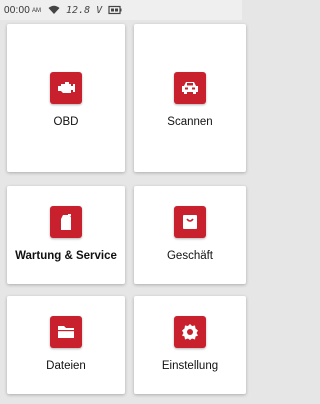 The width and height of the screenshot is (320, 404). Describe the element at coordinates (190, 88) in the screenshot. I see `car-icon` at that location.